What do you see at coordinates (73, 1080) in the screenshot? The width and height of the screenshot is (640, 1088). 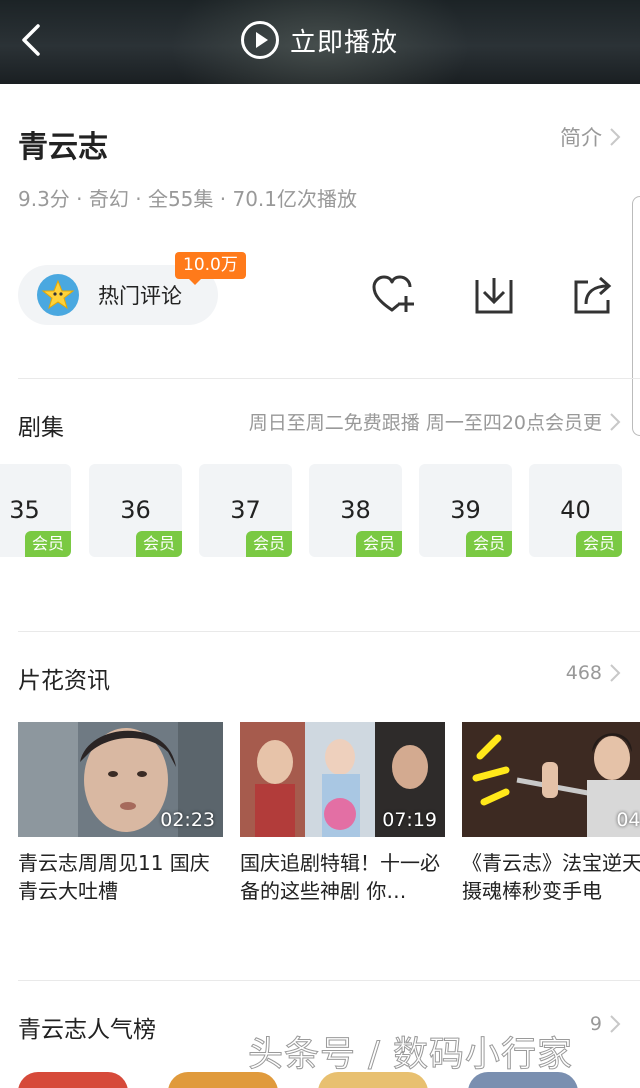 I see `avatar` at bounding box center [73, 1080].